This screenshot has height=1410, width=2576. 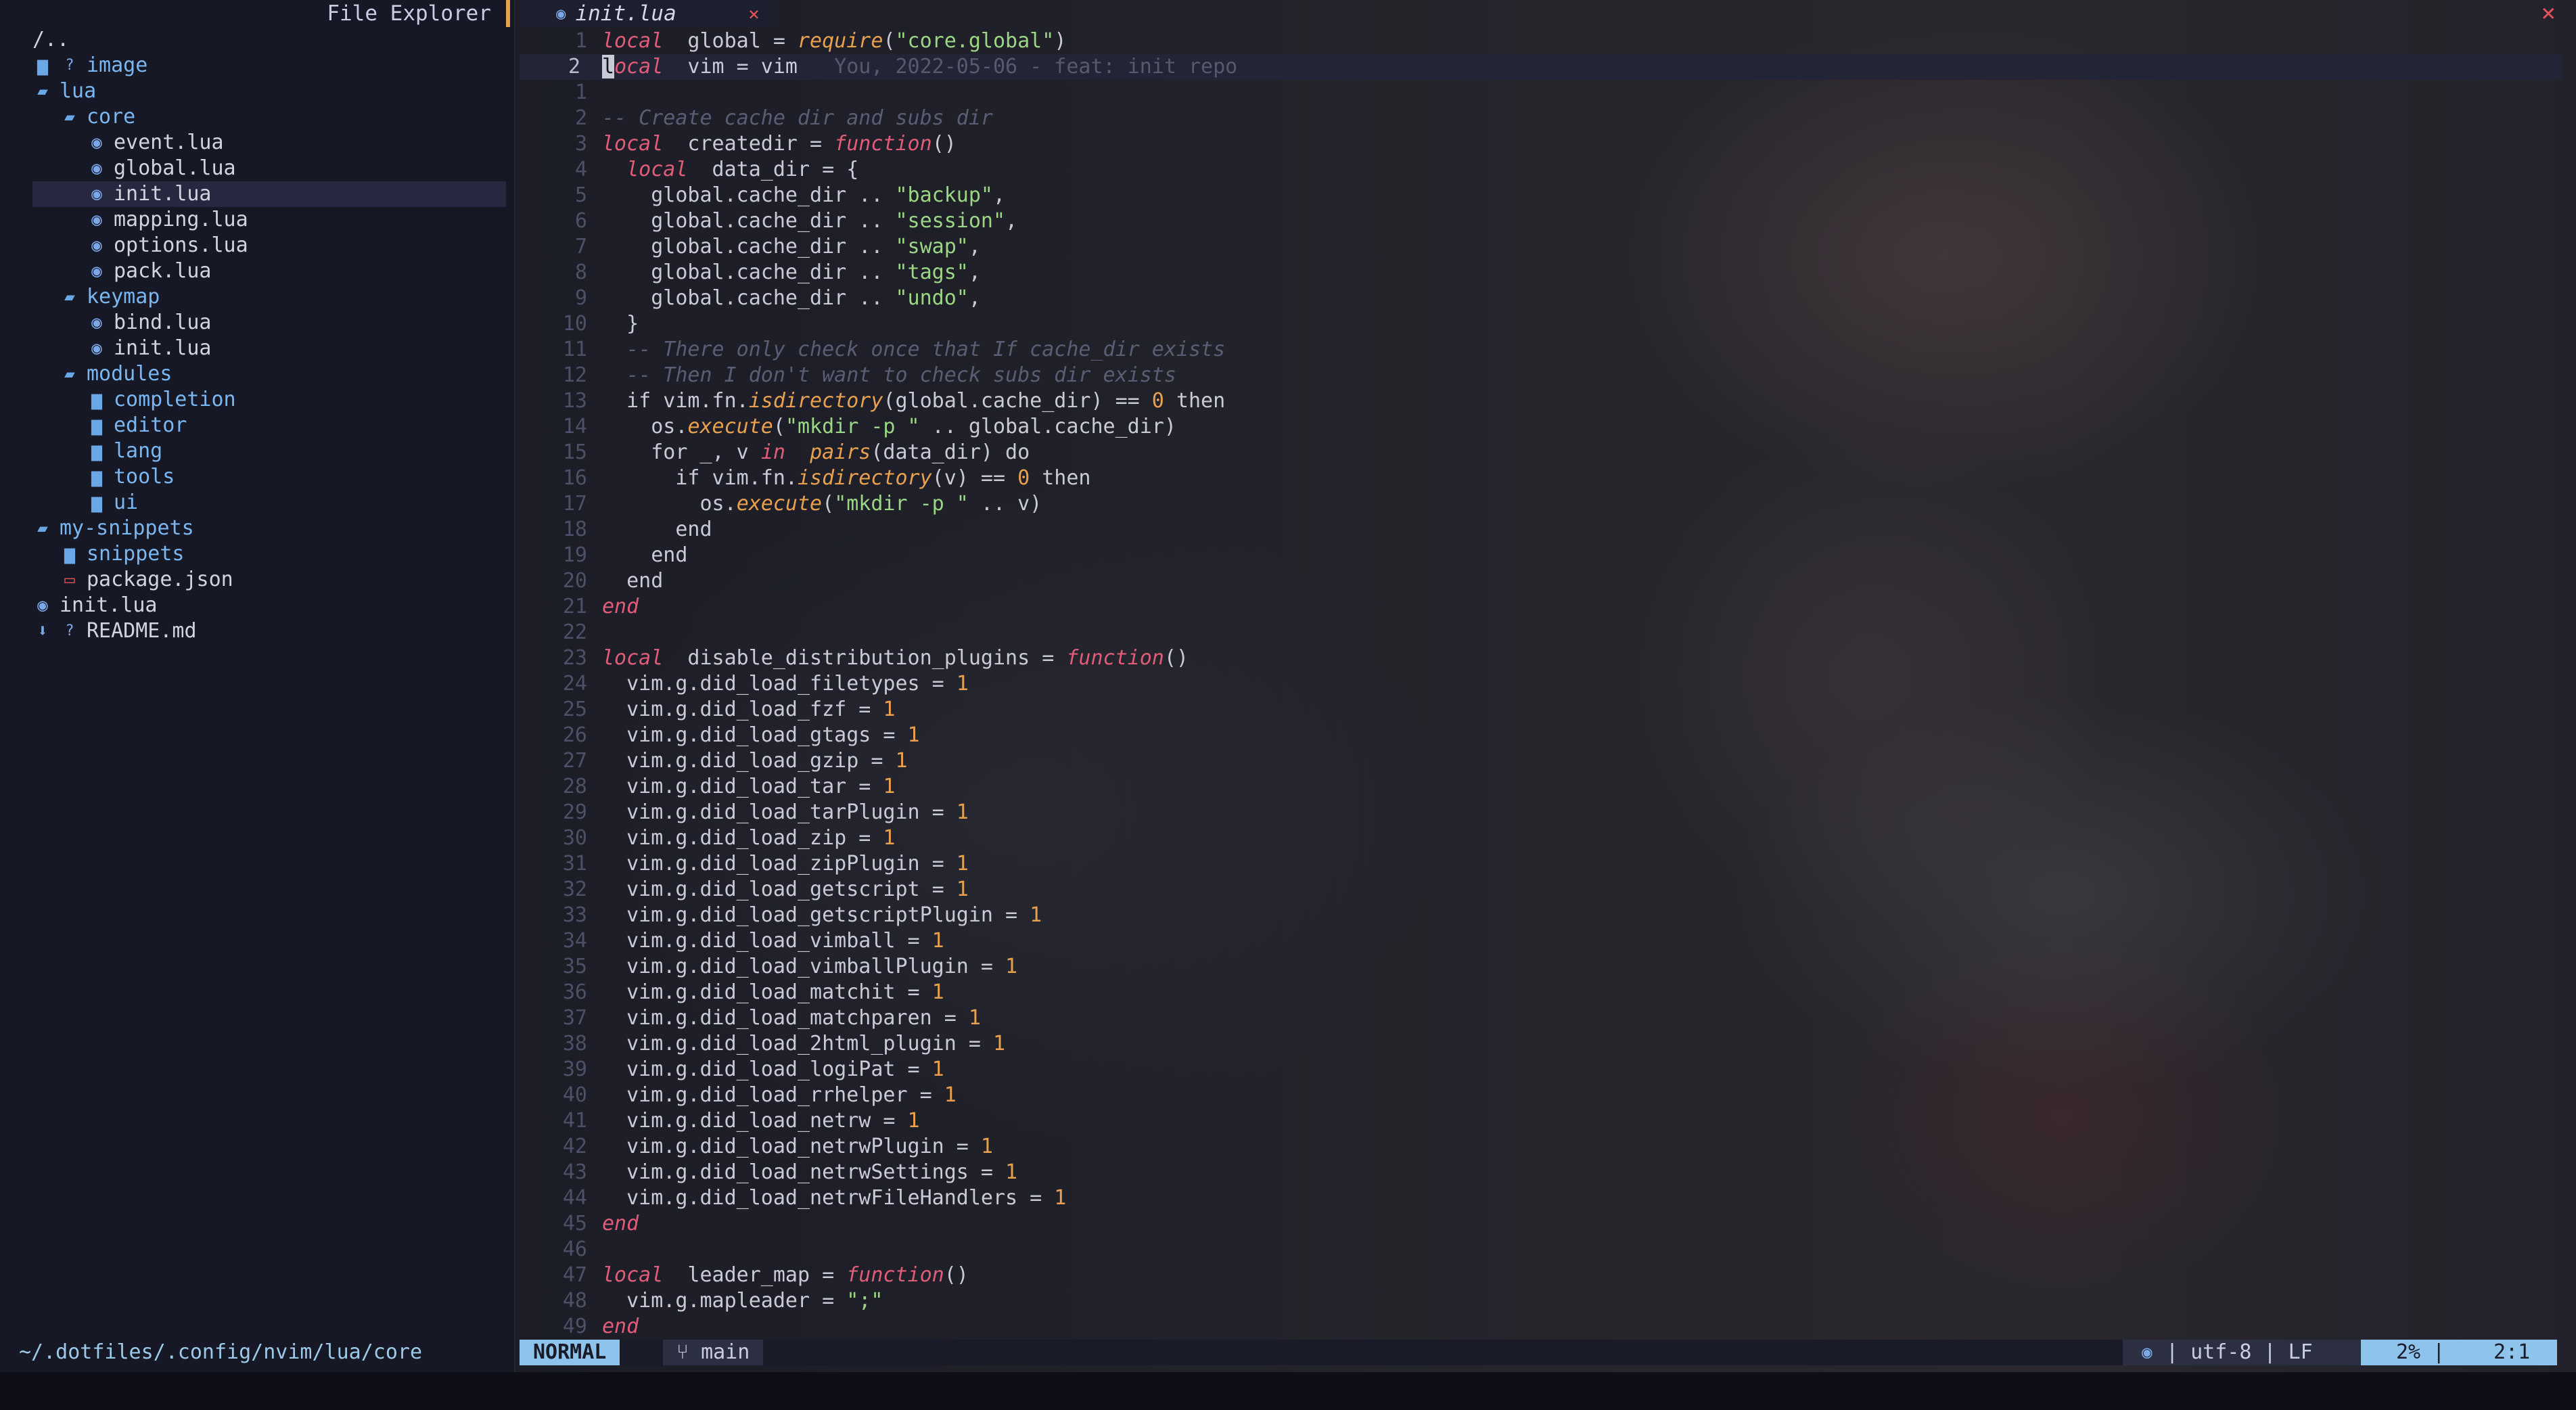 I want to click on code-token: end, so click(x=645, y=555).